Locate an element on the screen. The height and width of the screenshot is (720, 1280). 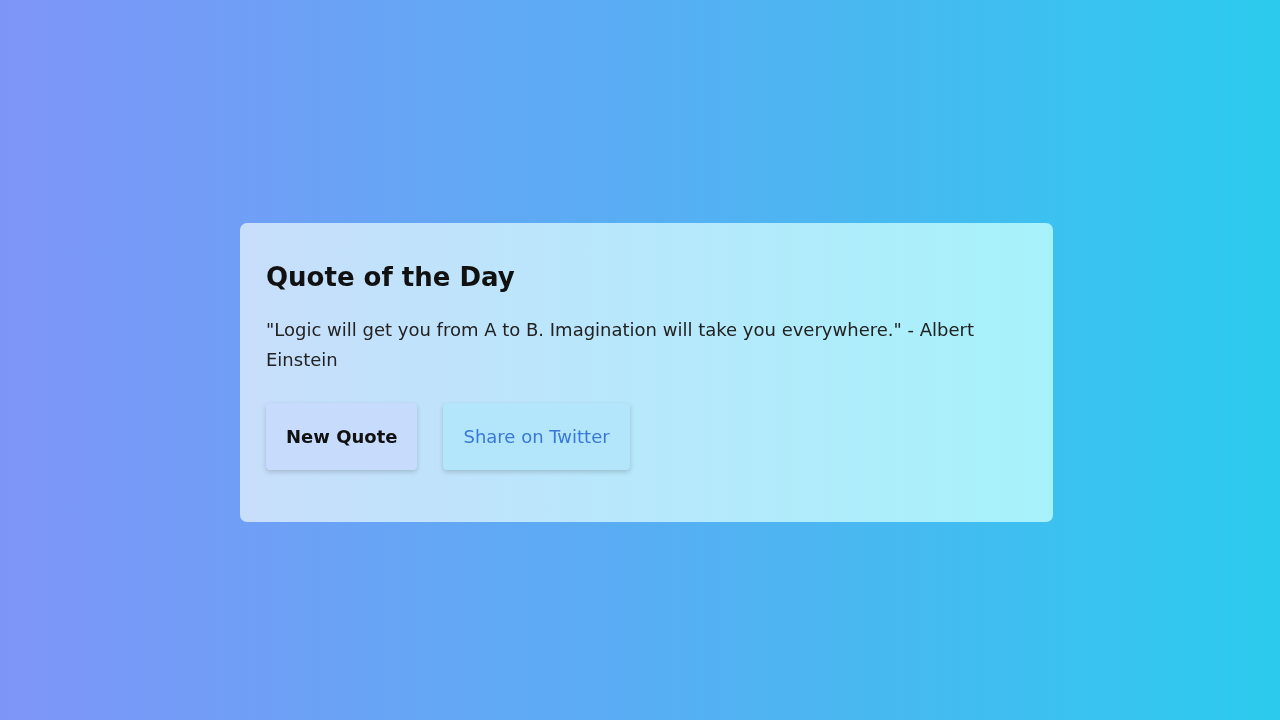
card-title: Quote of the Day is located at coordinates (391, 277).